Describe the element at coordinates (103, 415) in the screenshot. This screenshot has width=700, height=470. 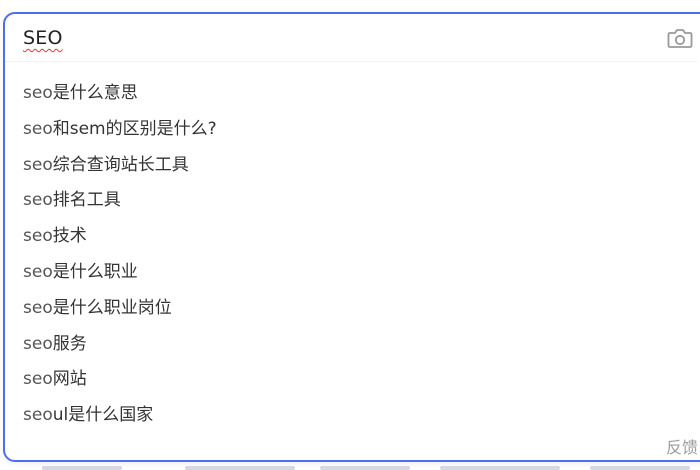
I see `suggestion-text: ul是什么国家` at that location.